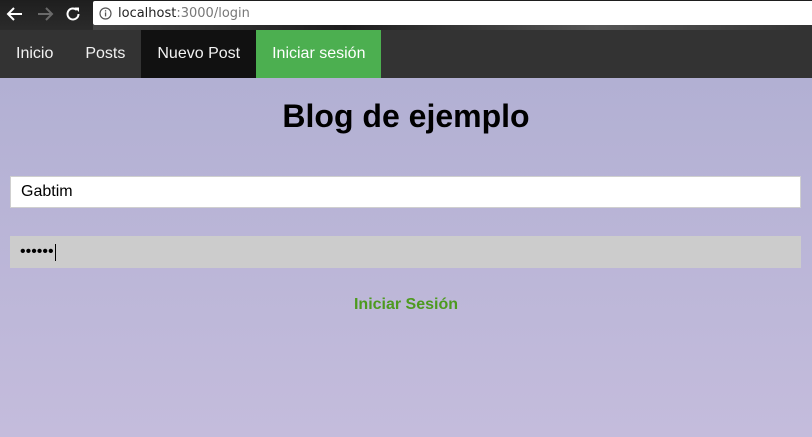  Describe the element at coordinates (405, 192) in the screenshot. I see `username-input: Gabtim` at that location.